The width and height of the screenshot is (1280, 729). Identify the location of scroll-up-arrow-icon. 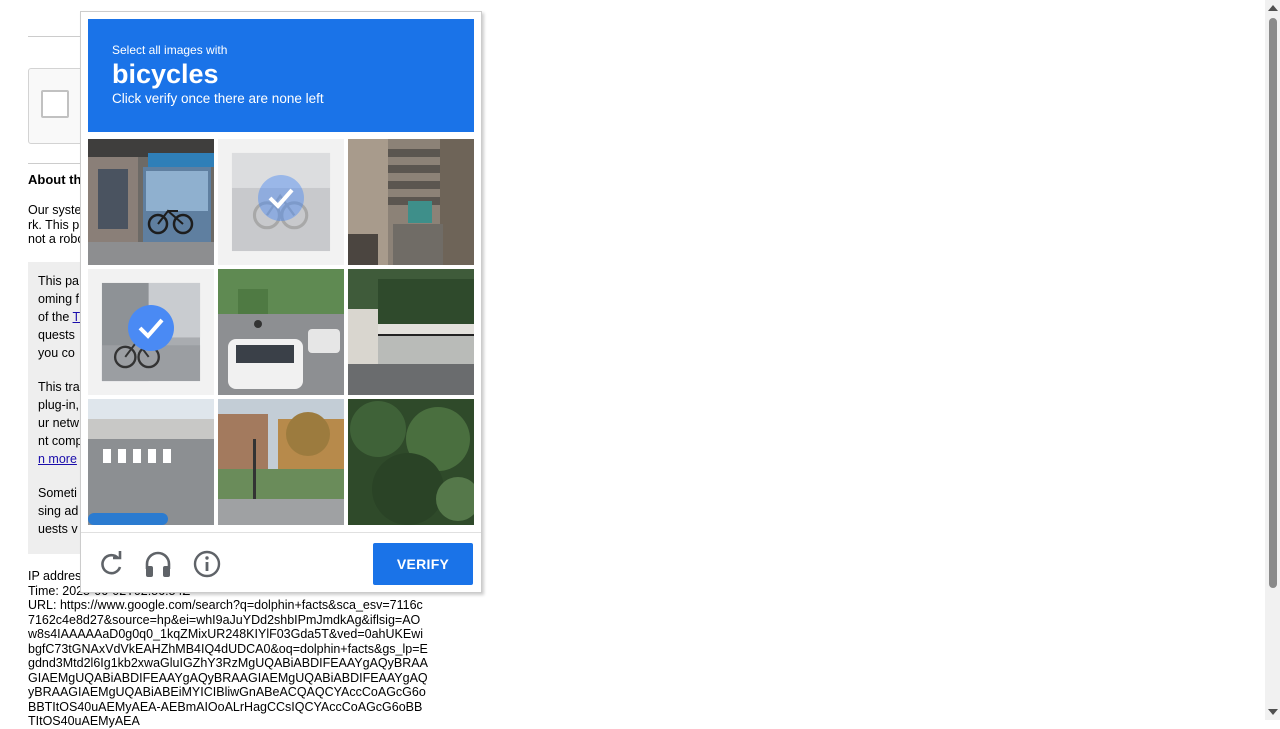
(1273, 8).